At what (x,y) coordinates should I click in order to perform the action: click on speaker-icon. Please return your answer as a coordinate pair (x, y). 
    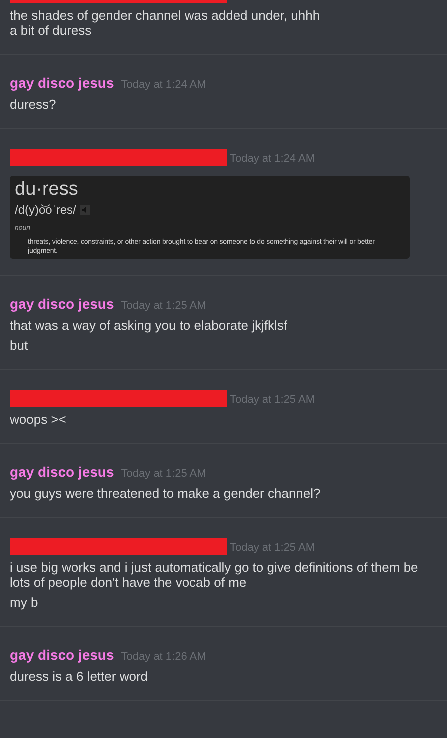
    Looking at the image, I should click on (85, 210).